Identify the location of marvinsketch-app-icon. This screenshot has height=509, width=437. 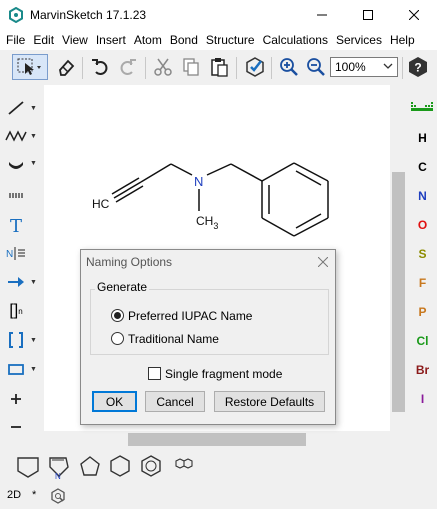
(16, 15).